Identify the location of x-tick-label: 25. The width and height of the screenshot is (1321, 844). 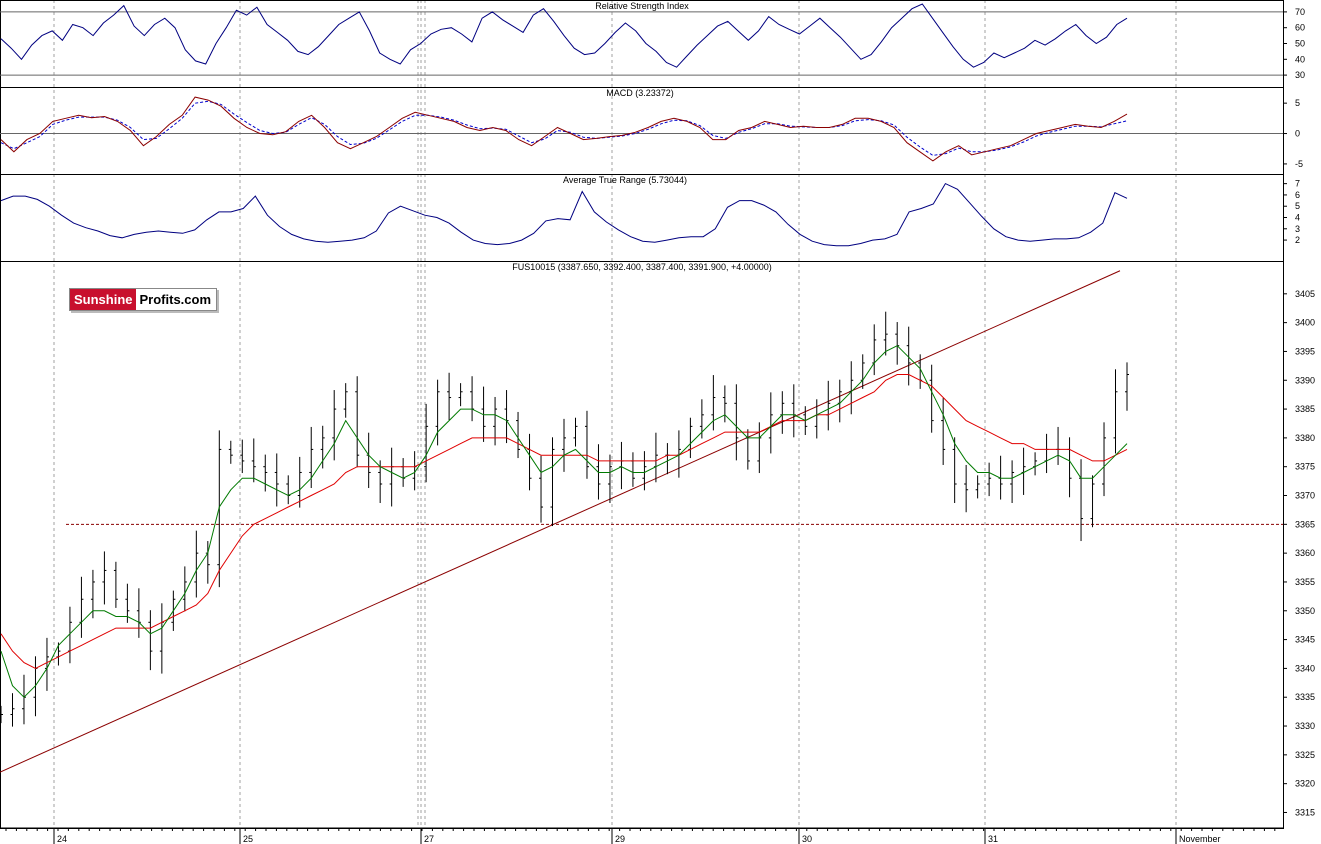
(248, 839).